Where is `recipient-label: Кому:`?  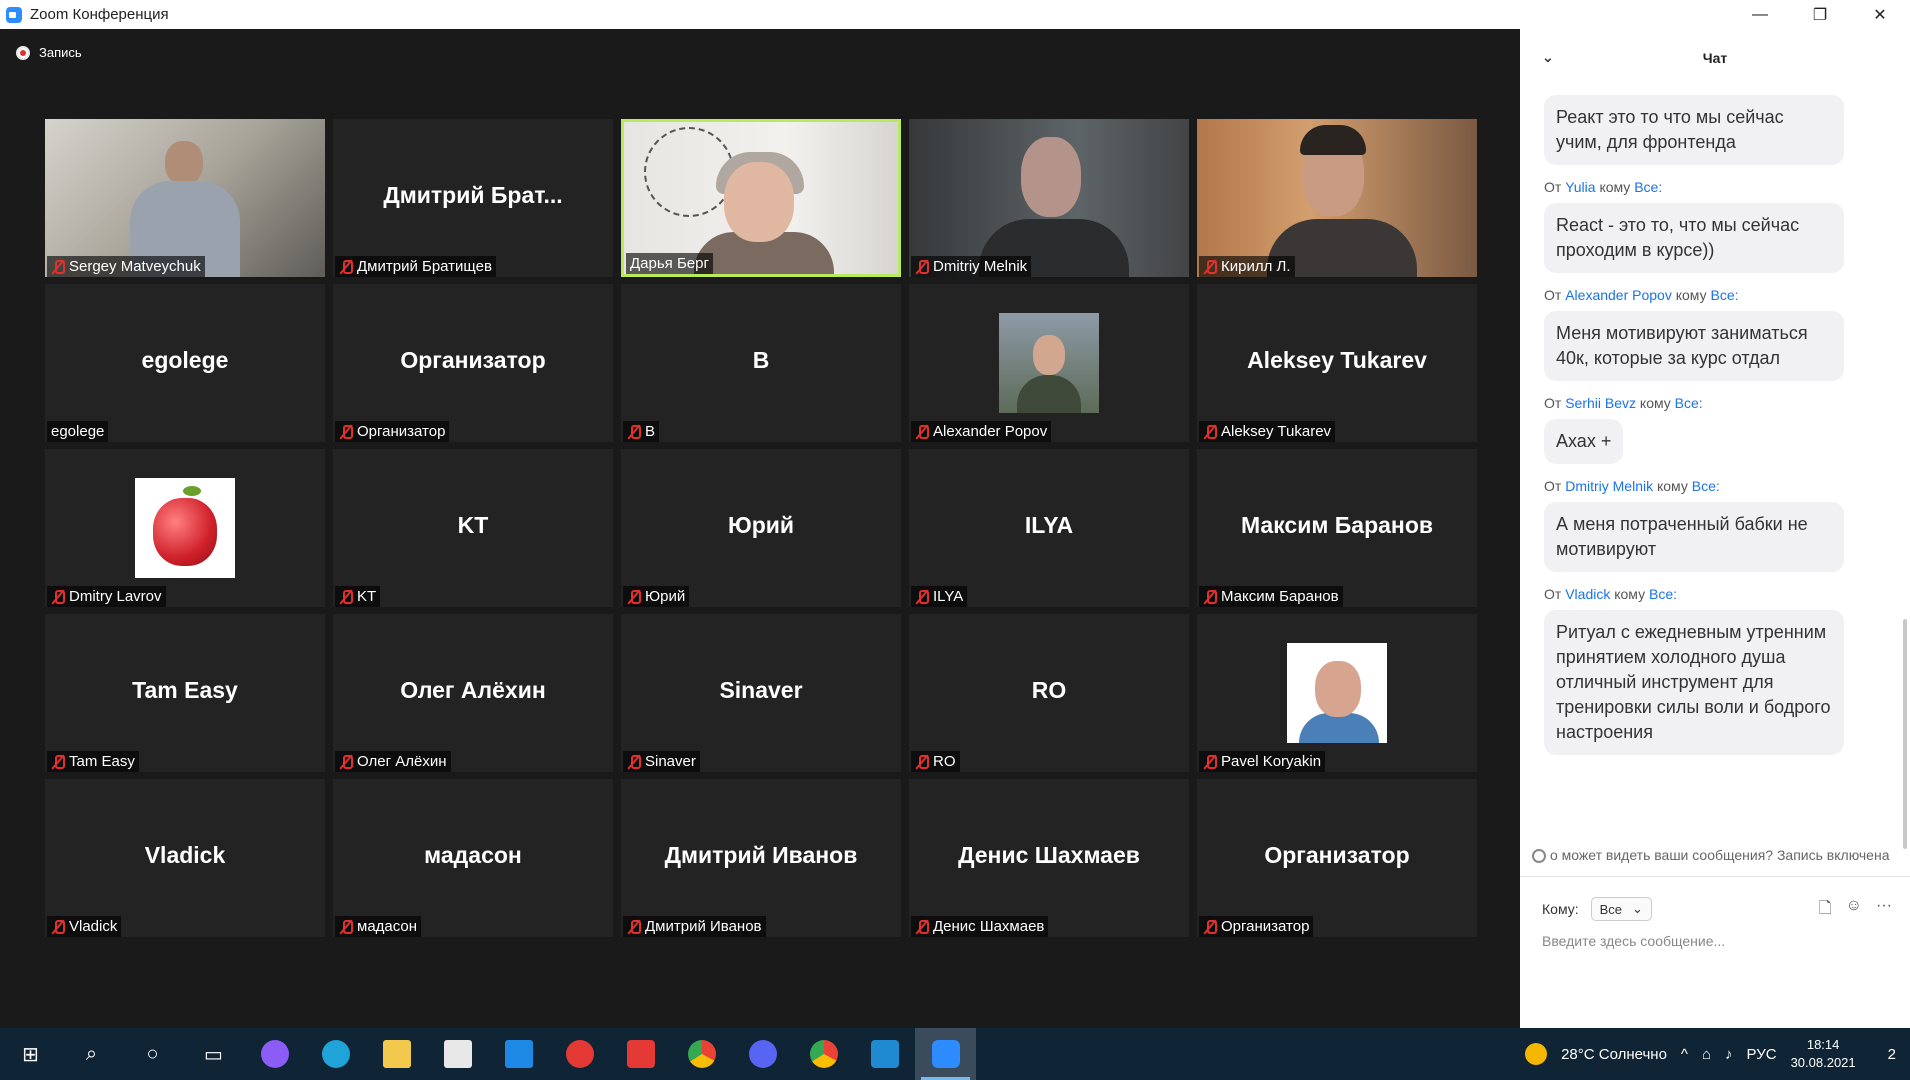
recipient-label: Кому: is located at coordinates (1560, 909).